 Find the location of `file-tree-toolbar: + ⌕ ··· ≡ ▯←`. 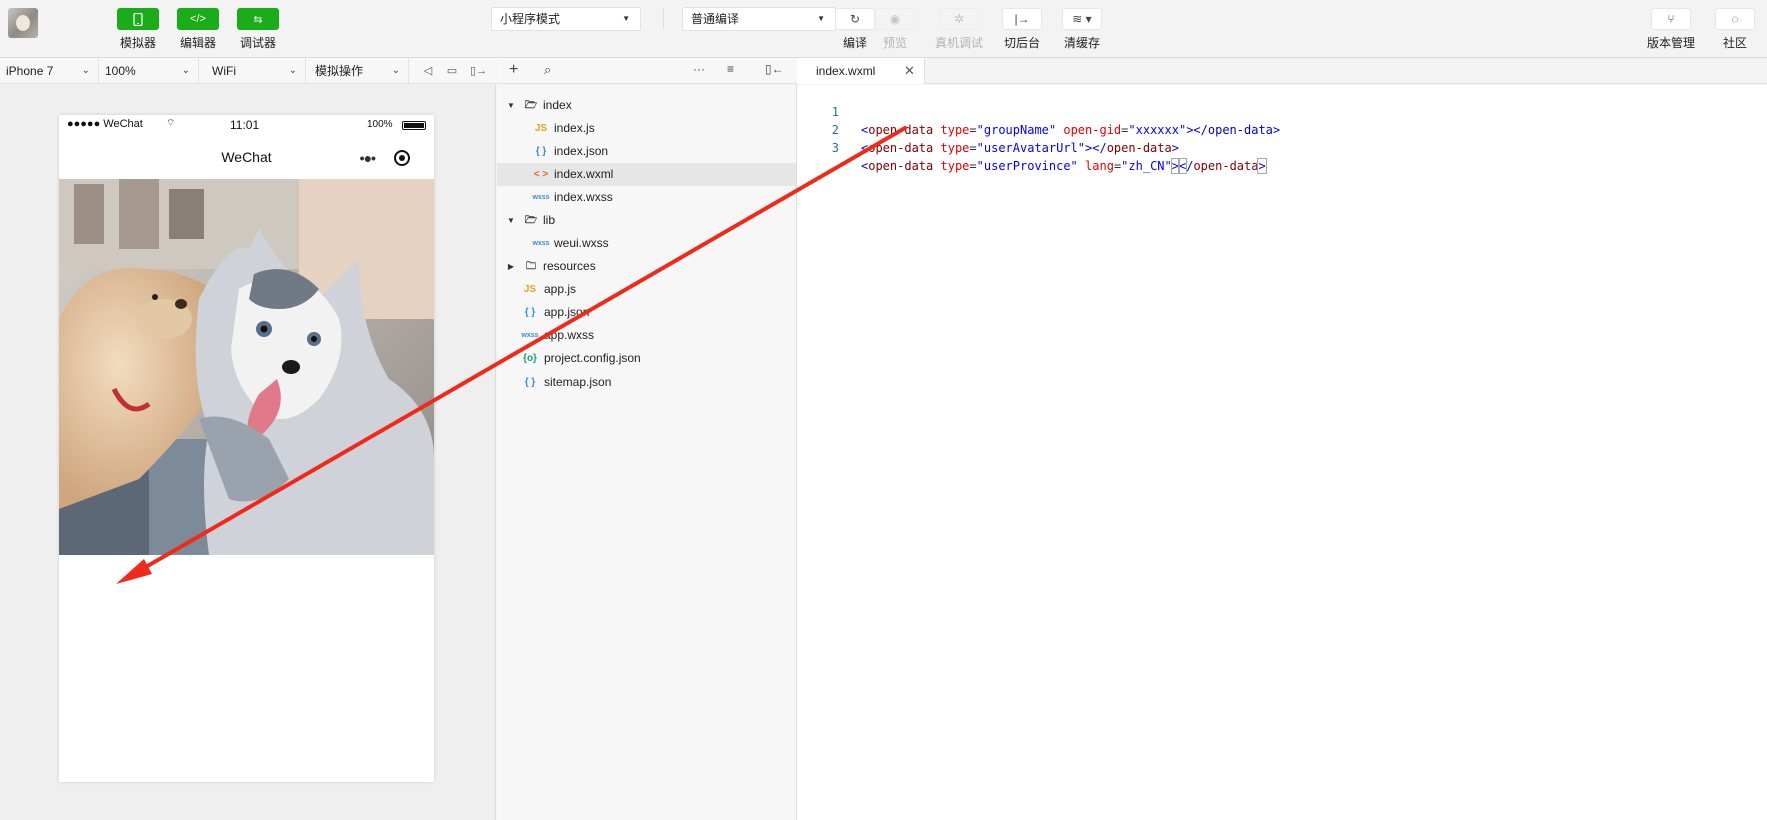

file-tree-toolbar: + ⌕ ··· ≡ ▯← is located at coordinates (647, 71).